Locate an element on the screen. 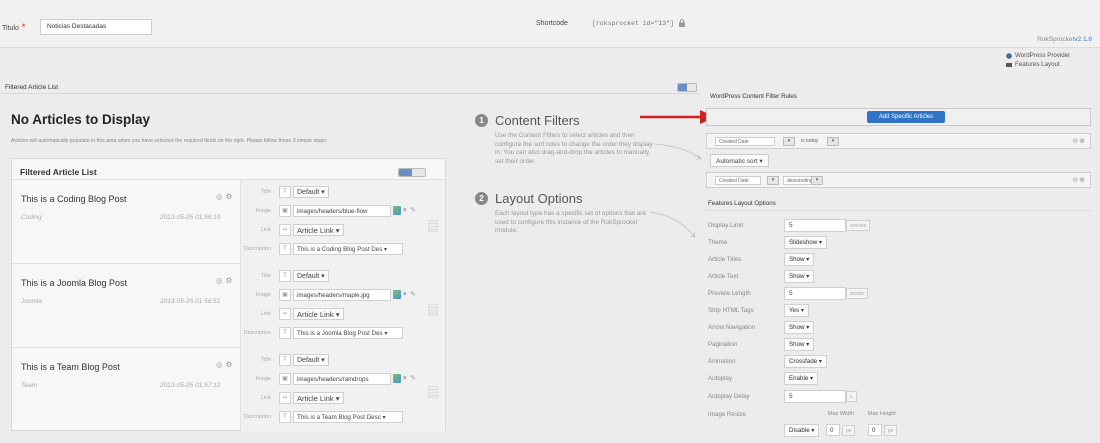  display-limit-input: 5 is located at coordinates (815, 225).